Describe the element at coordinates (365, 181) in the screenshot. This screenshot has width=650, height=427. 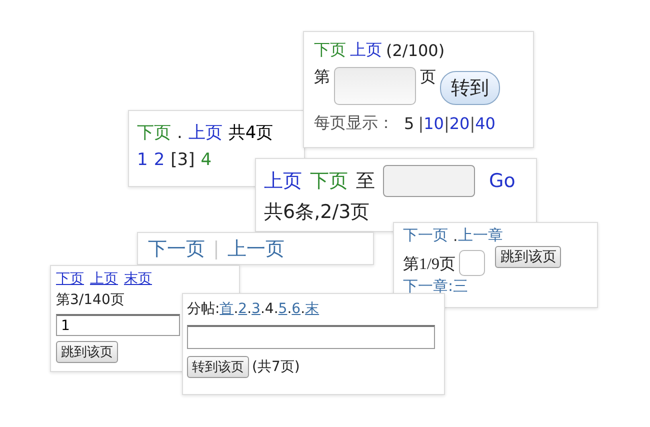
I see `to-label: 至` at that location.